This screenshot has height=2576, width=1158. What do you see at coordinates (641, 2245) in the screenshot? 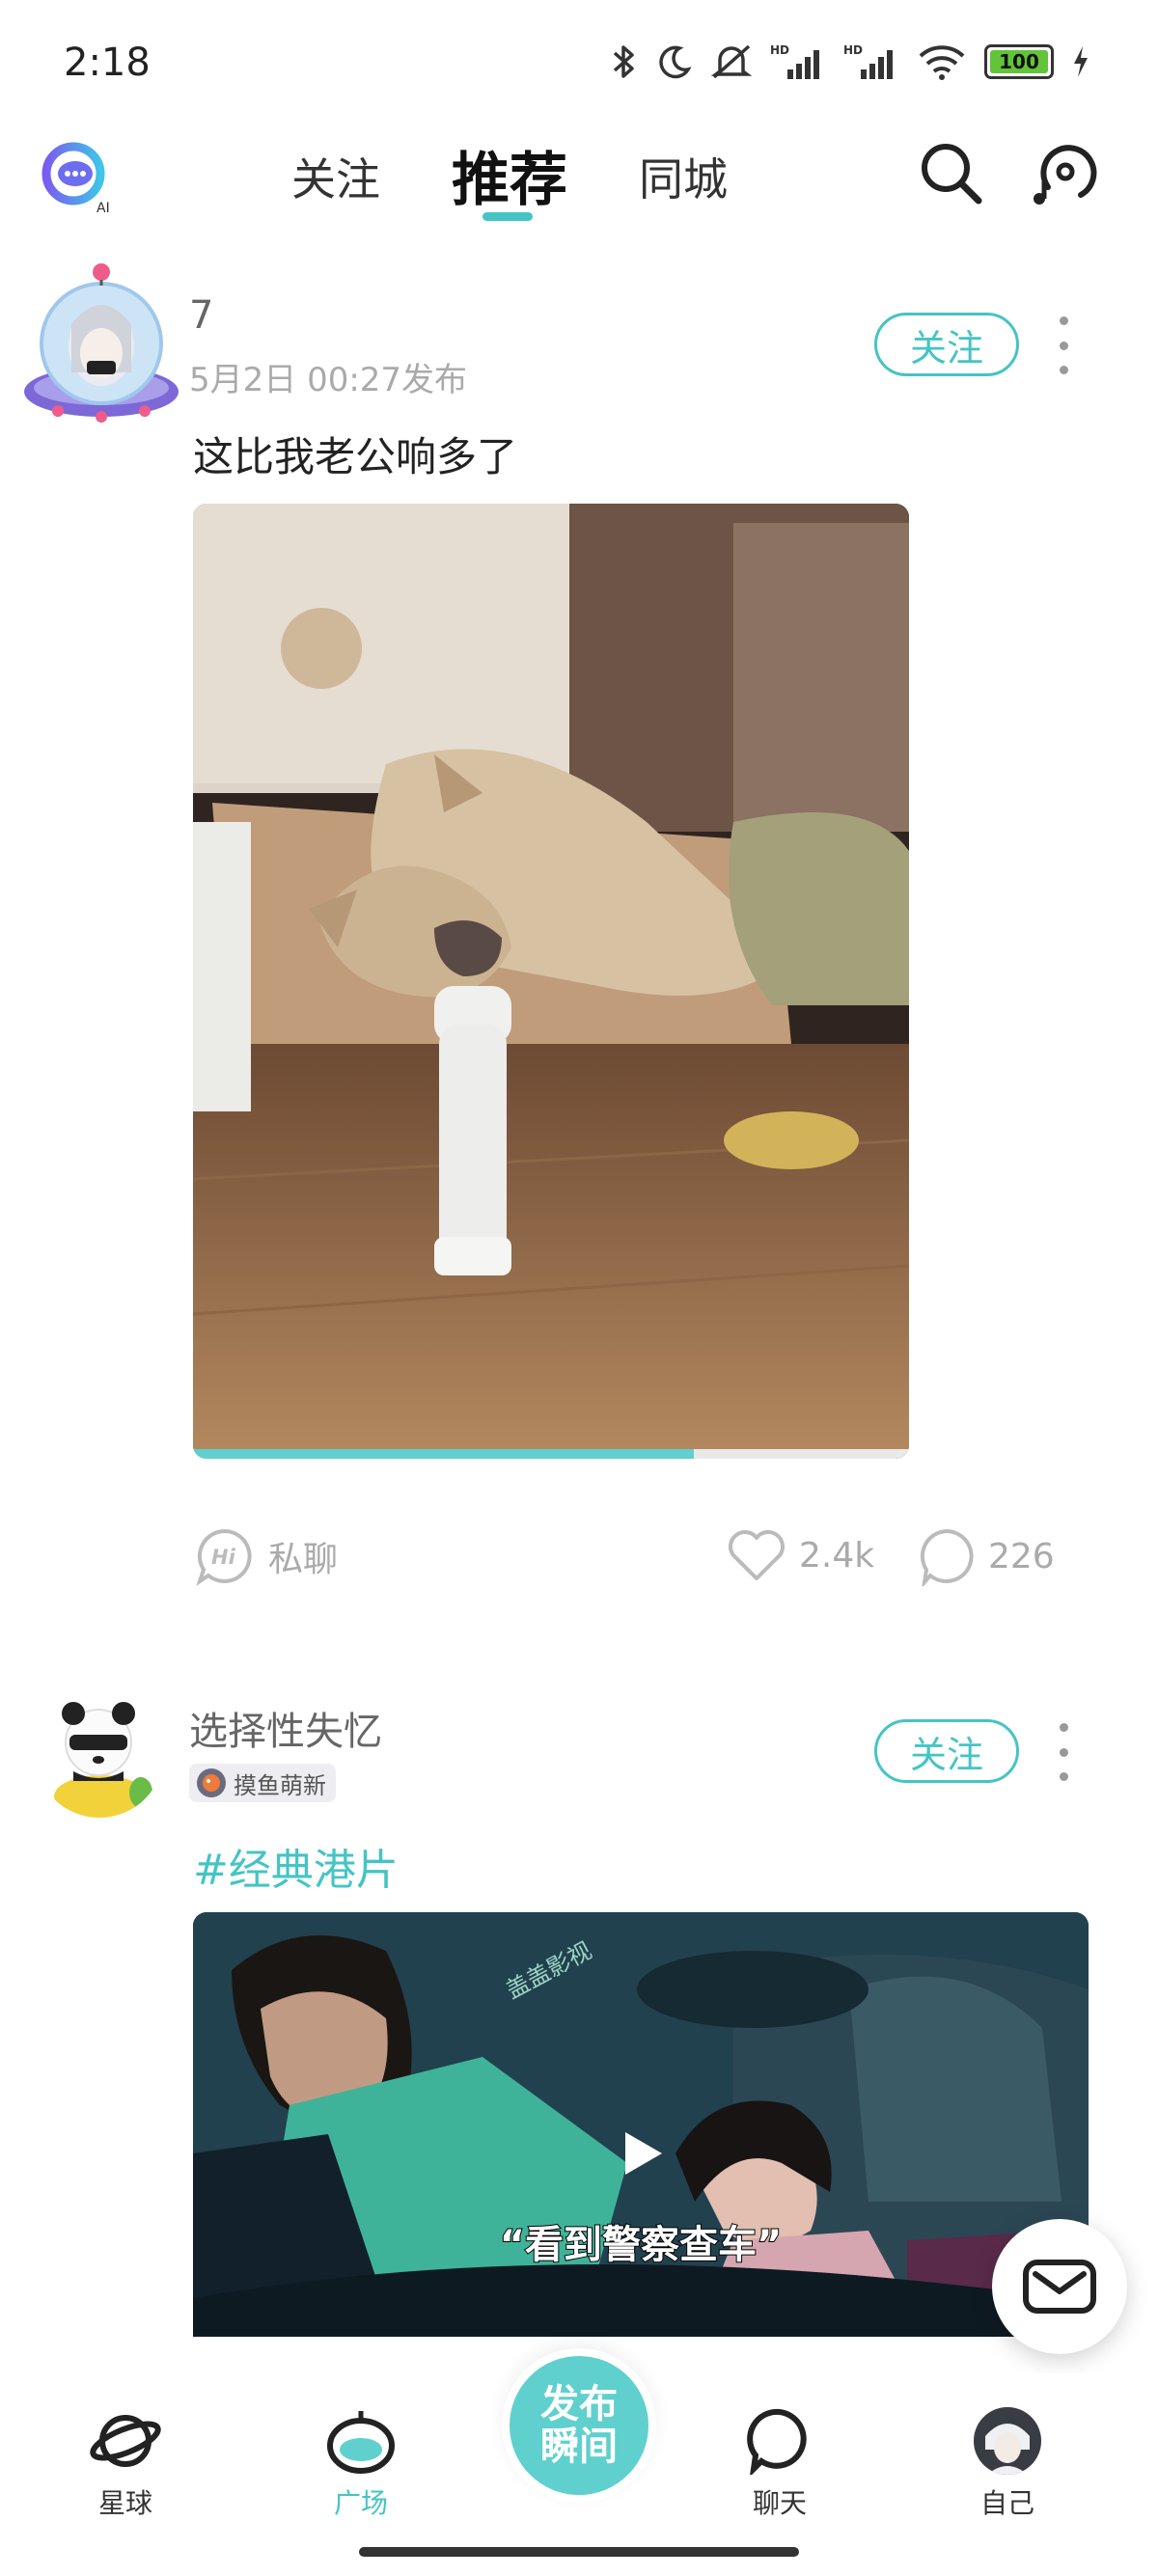
I see `video-caption: “看到警察查车”` at bounding box center [641, 2245].